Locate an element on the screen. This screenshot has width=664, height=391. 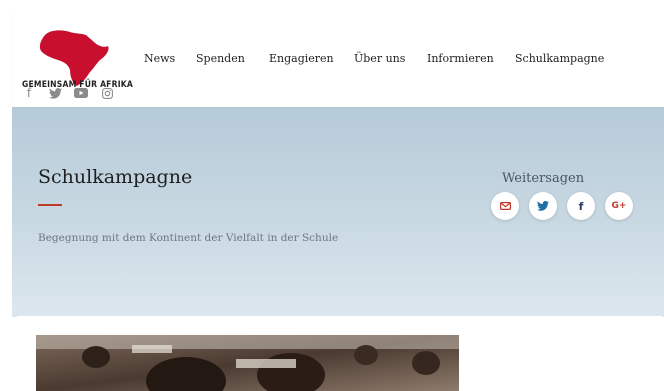
share-facebook-button: f is located at coordinates (581, 206).